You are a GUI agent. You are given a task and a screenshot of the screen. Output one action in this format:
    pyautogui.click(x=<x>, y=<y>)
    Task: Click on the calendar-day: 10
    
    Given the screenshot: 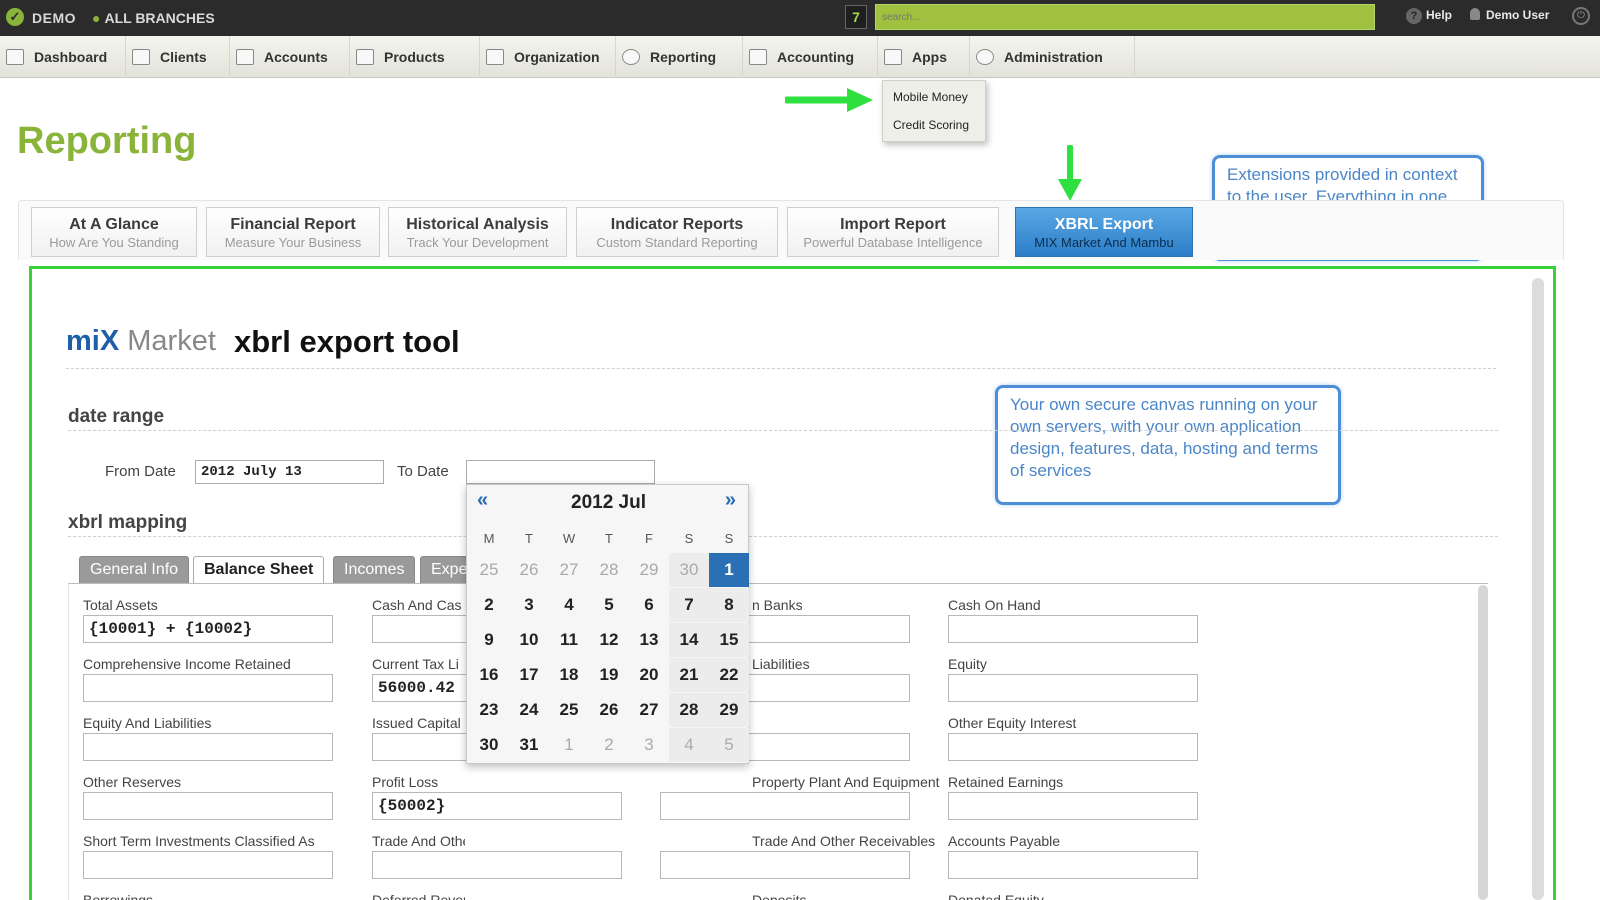 What is the action you would take?
    pyautogui.click(x=529, y=640)
    